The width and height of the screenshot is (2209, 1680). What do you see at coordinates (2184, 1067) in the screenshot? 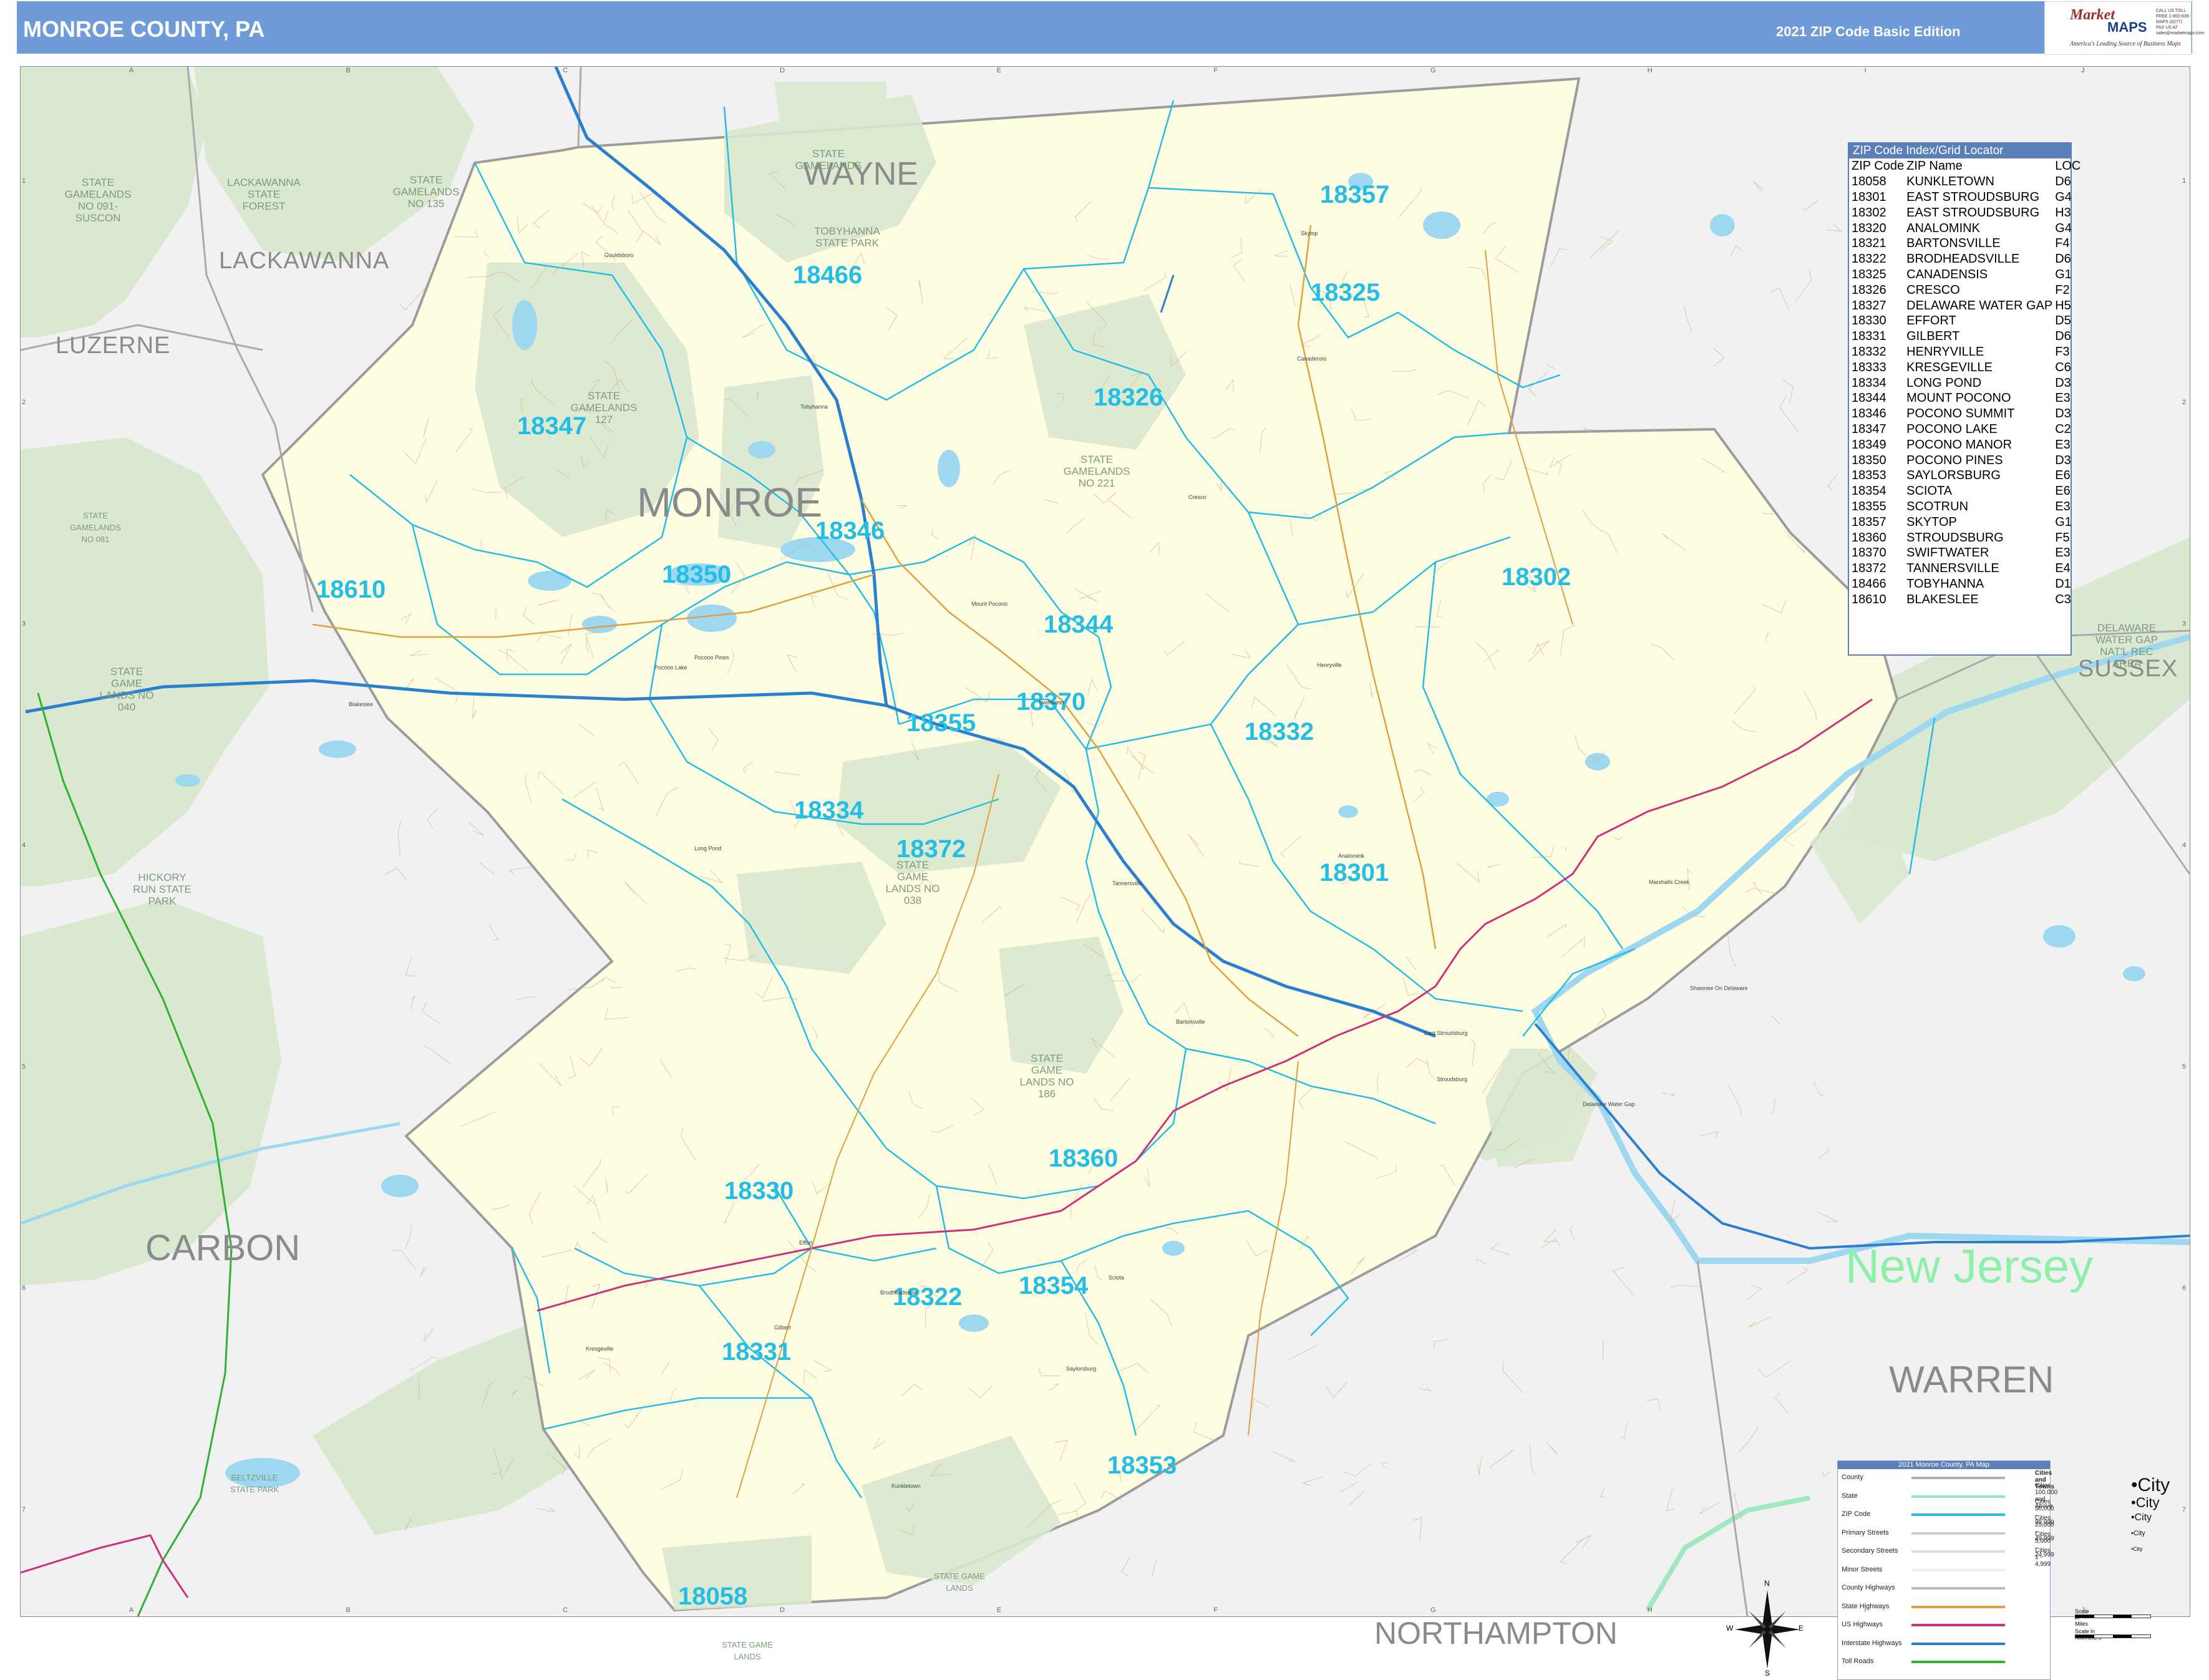
I see `grid-number: 5` at bounding box center [2184, 1067].